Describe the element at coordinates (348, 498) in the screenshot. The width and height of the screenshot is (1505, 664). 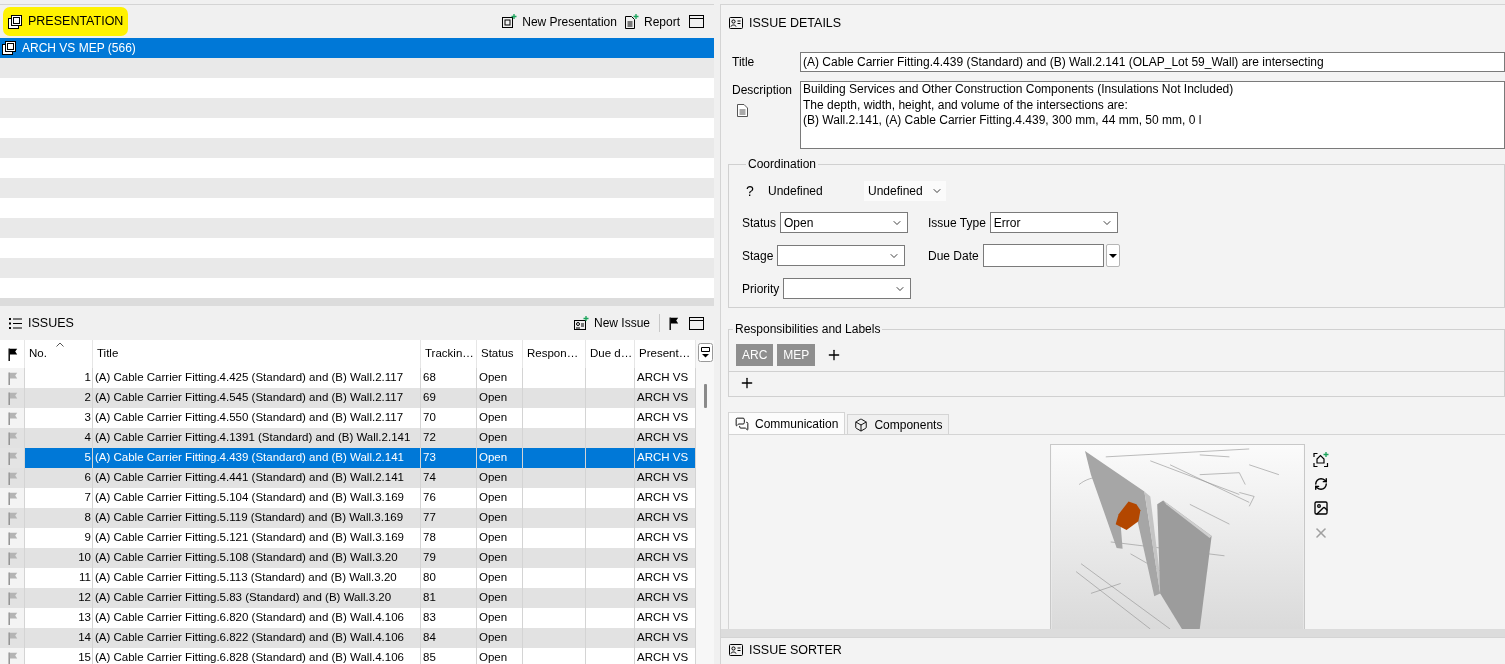
I see `table-row: 7 (A) Cable Carrier Fitting.5.104 (Standard) and (B) Wall.3.169 76 Open ARCH VS` at that location.